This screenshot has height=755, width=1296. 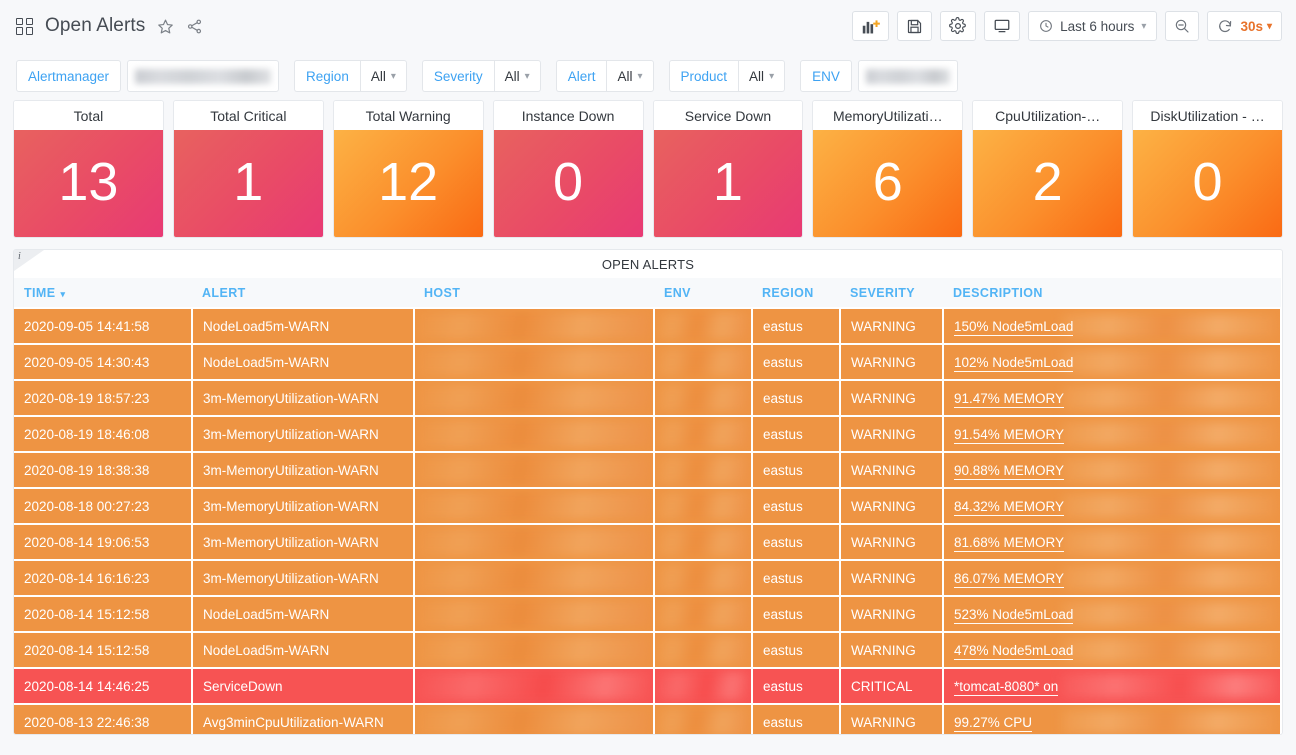 What do you see at coordinates (891, 293) in the screenshot?
I see `column-header-severity: SEVERITY` at bounding box center [891, 293].